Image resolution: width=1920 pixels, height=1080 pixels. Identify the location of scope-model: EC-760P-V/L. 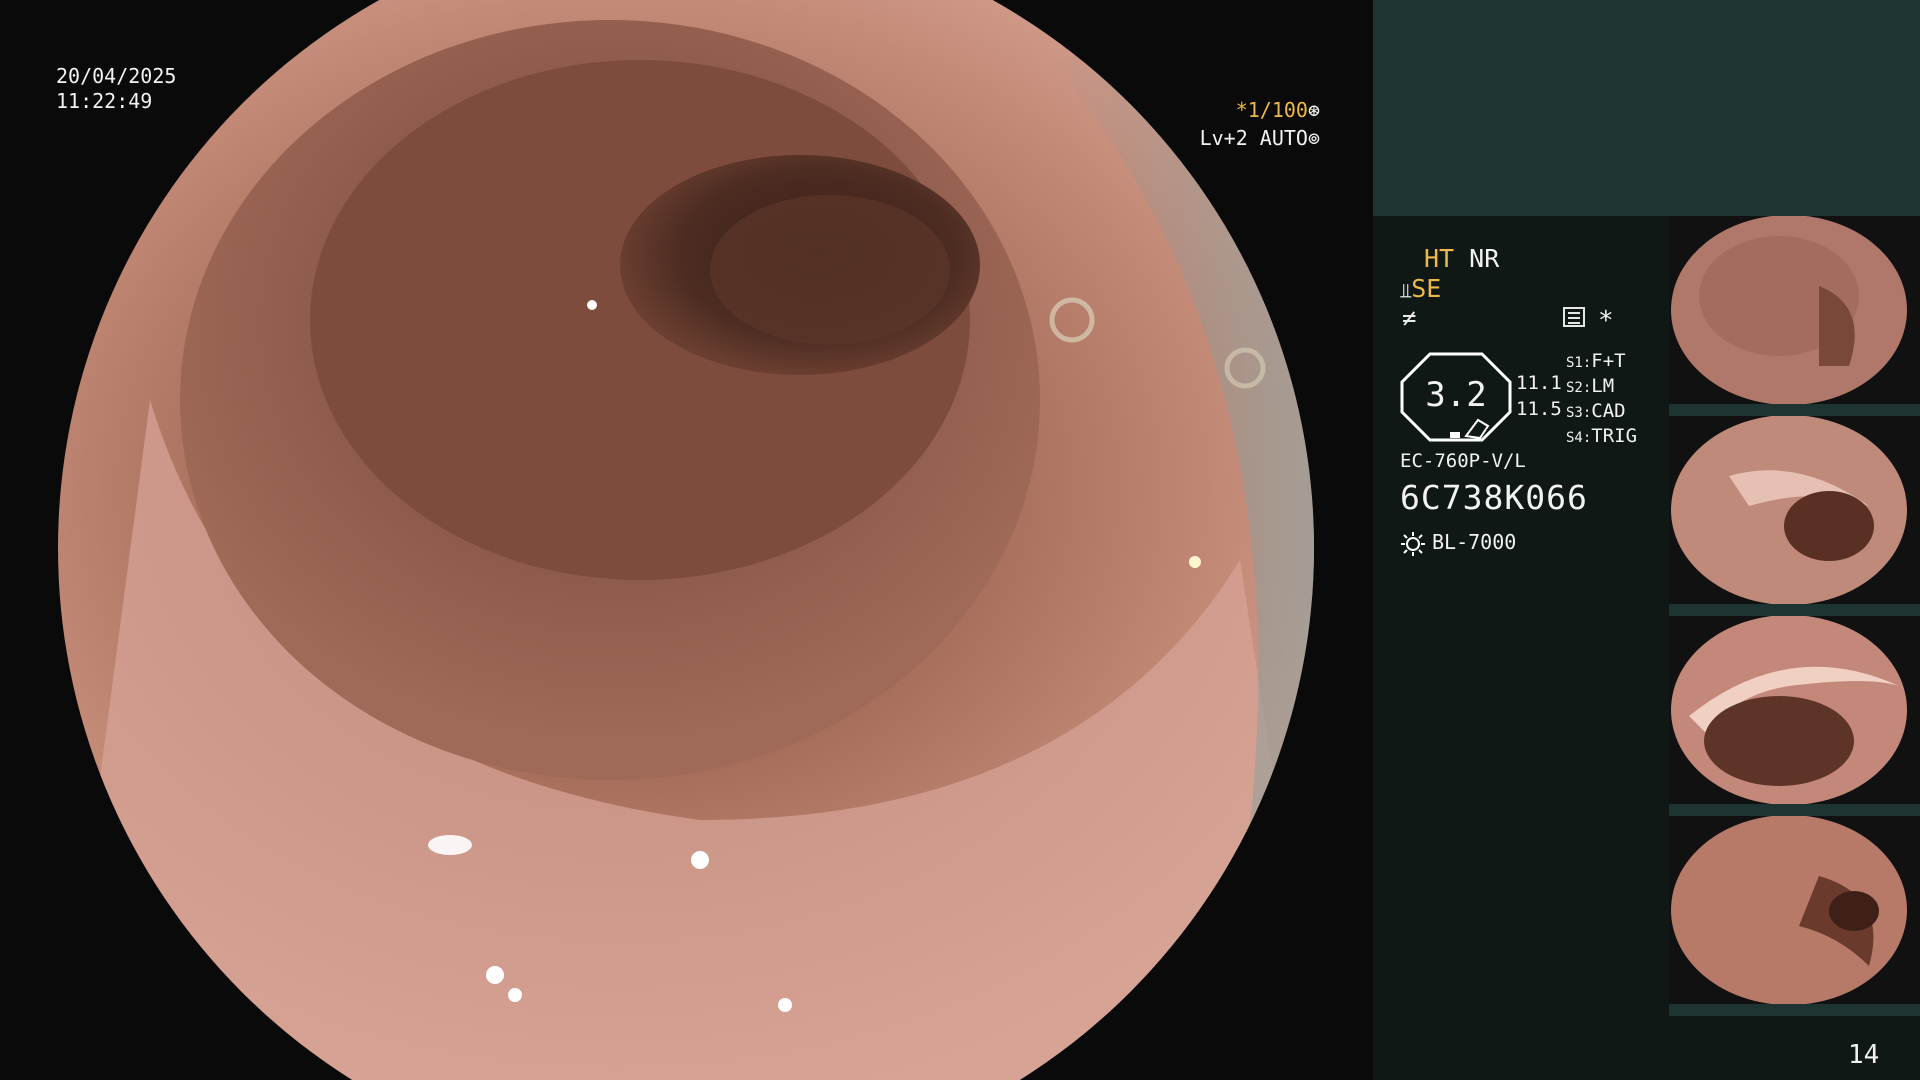
(1463, 461).